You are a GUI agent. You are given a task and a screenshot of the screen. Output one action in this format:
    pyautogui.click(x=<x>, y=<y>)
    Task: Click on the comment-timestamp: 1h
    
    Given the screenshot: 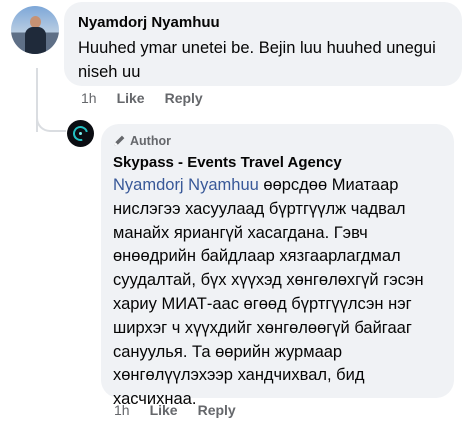 What is the action you would take?
    pyautogui.click(x=89, y=98)
    